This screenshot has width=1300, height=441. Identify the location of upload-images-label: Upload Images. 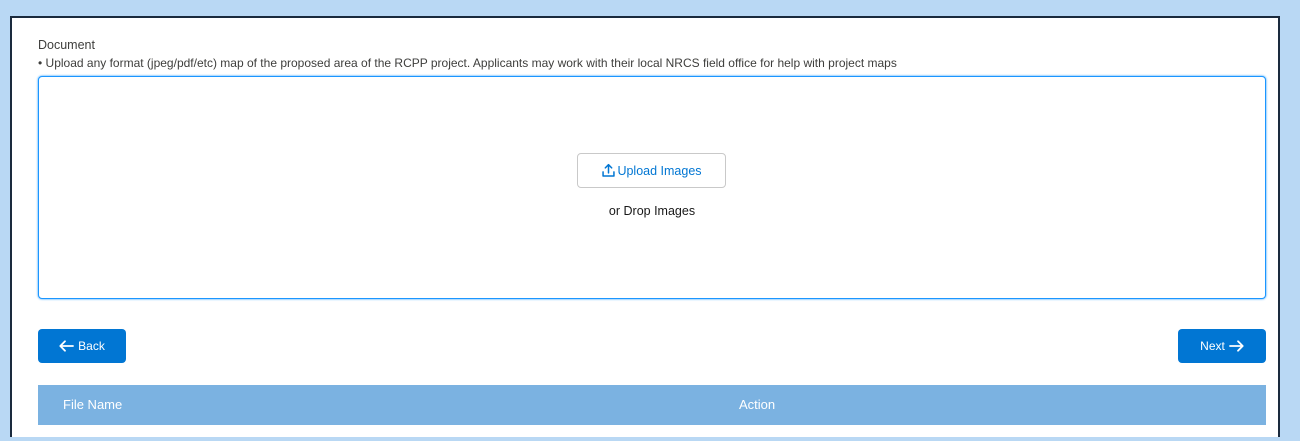
(659, 170).